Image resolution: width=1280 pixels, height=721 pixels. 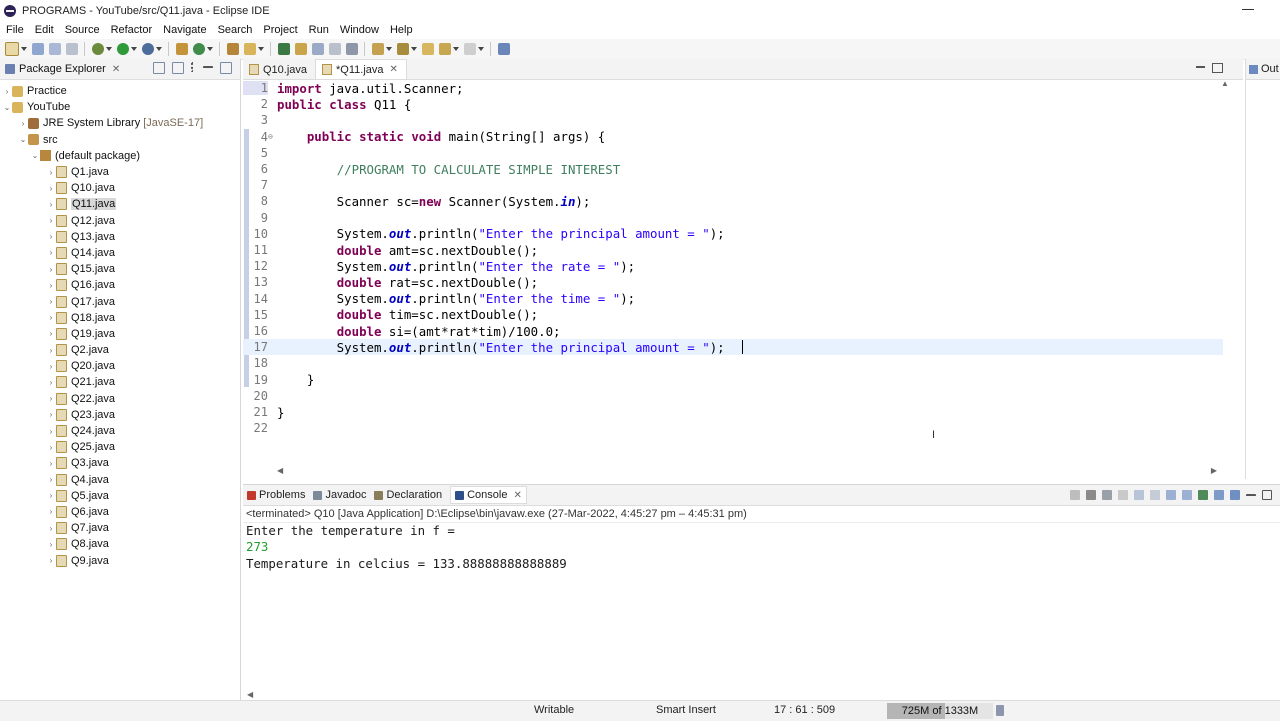 I want to click on scroll-left-icon: ◀, so click(x=280, y=471).